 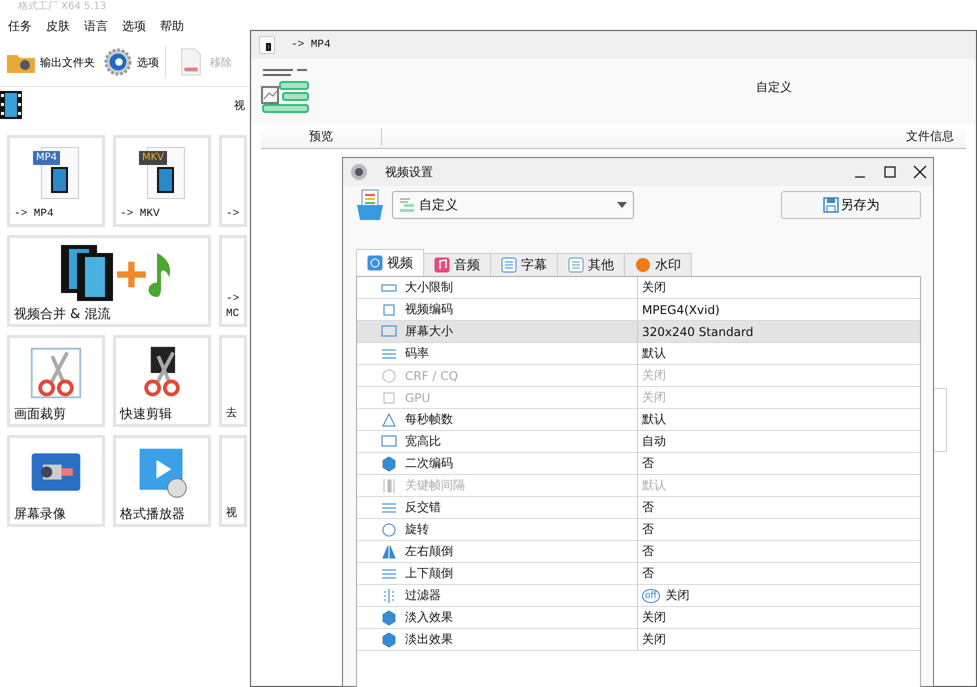 What do you see at coordinates (118, 62) in the screenshot?
I see `gear-icon` at bounding box center [118, 62].